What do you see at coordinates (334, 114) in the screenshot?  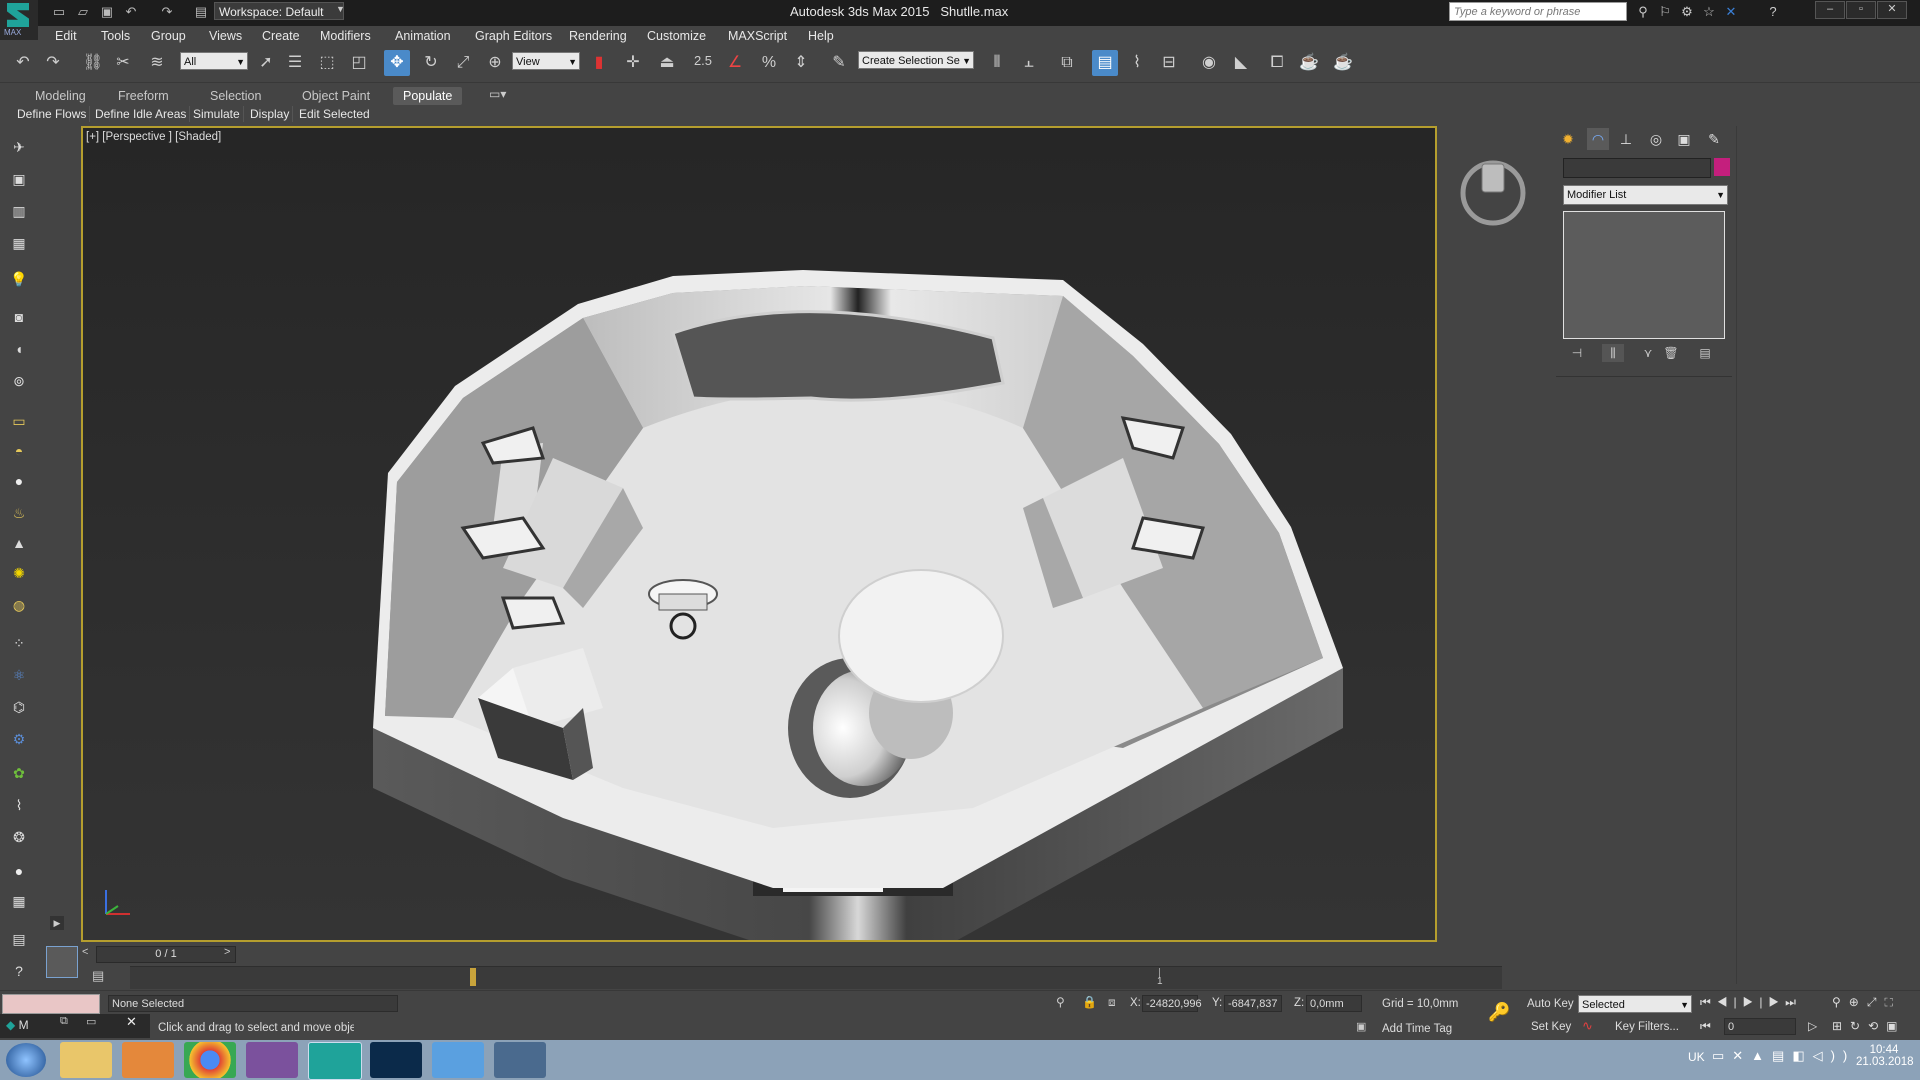 I see `edit-selected-button: Edit Selected` at bounding box center [334, 114].